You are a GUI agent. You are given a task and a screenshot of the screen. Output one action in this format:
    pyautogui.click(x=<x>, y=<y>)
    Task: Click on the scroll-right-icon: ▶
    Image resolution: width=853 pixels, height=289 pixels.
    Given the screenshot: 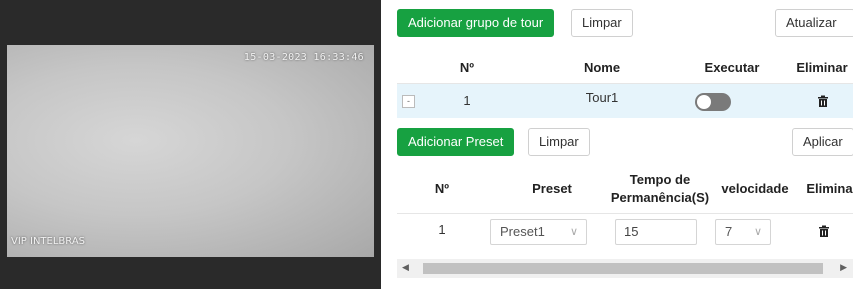 What is the action you would take?
    pyautogui.click(x=843, y=267)
    